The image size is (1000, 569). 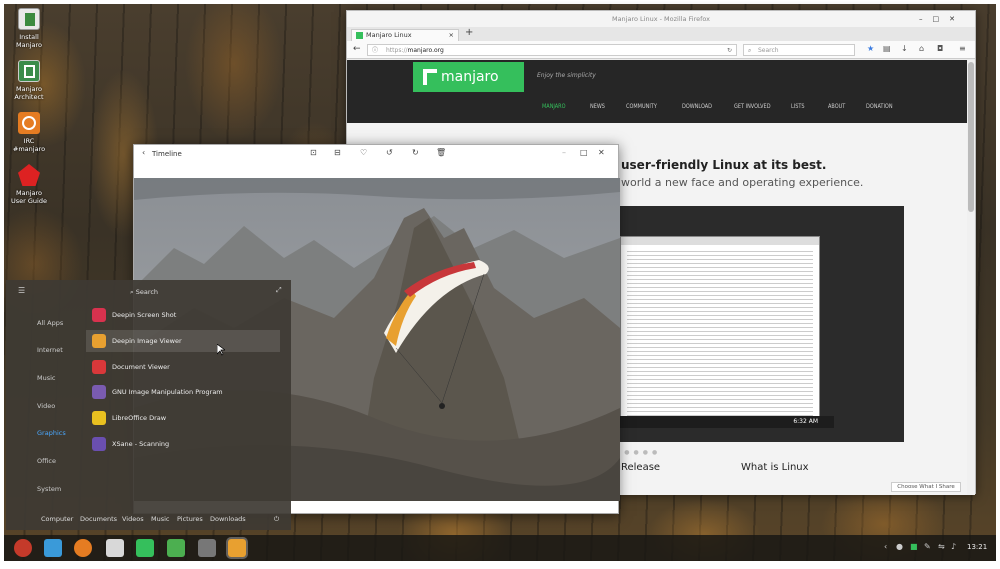 What do you see at coordinates (29, 28) in the screenshot?
I see `desktop-icon-install-manjaro: Install Manjaro` at bounding box center [29, 28].